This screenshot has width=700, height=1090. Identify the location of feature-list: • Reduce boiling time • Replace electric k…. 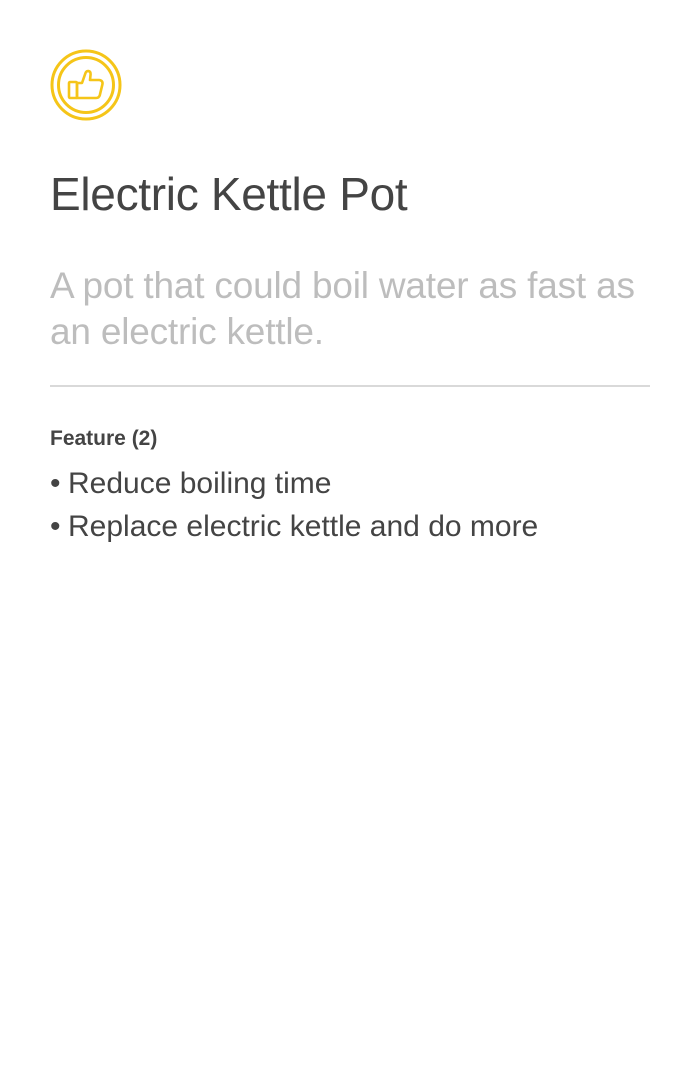
(350, 505).